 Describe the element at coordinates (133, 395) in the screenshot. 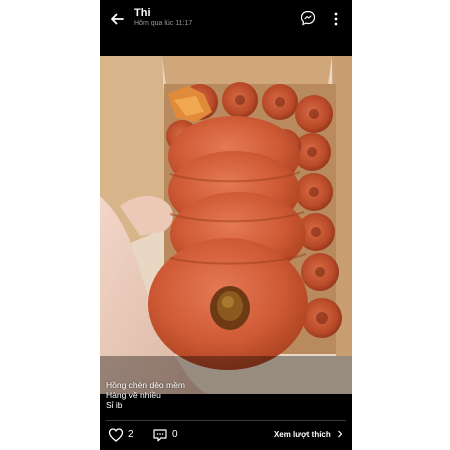

I see `caption-line: Hàng về nhiều` at that location.